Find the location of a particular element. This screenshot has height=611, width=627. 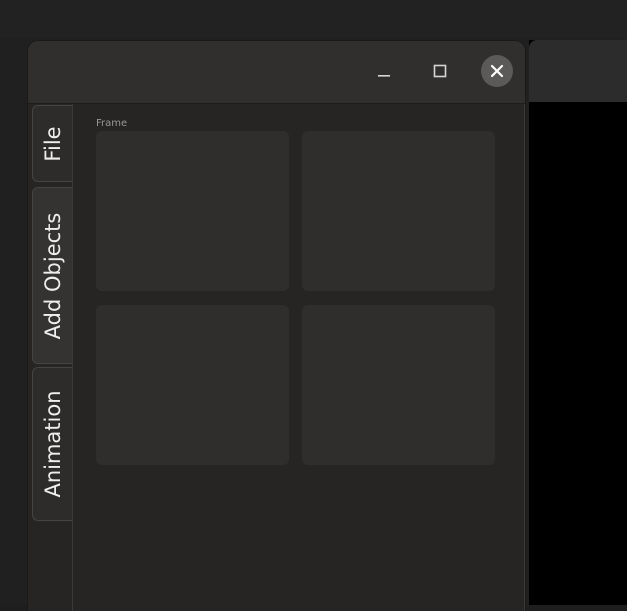

tab-file-label: File is located at coordinates (53, 143).